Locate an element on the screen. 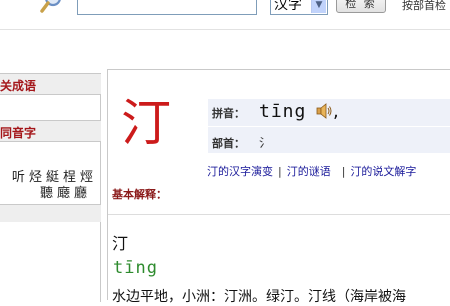 The image size is (450, 306). homophone-link: 廰 is located at coordinates (63, 193).